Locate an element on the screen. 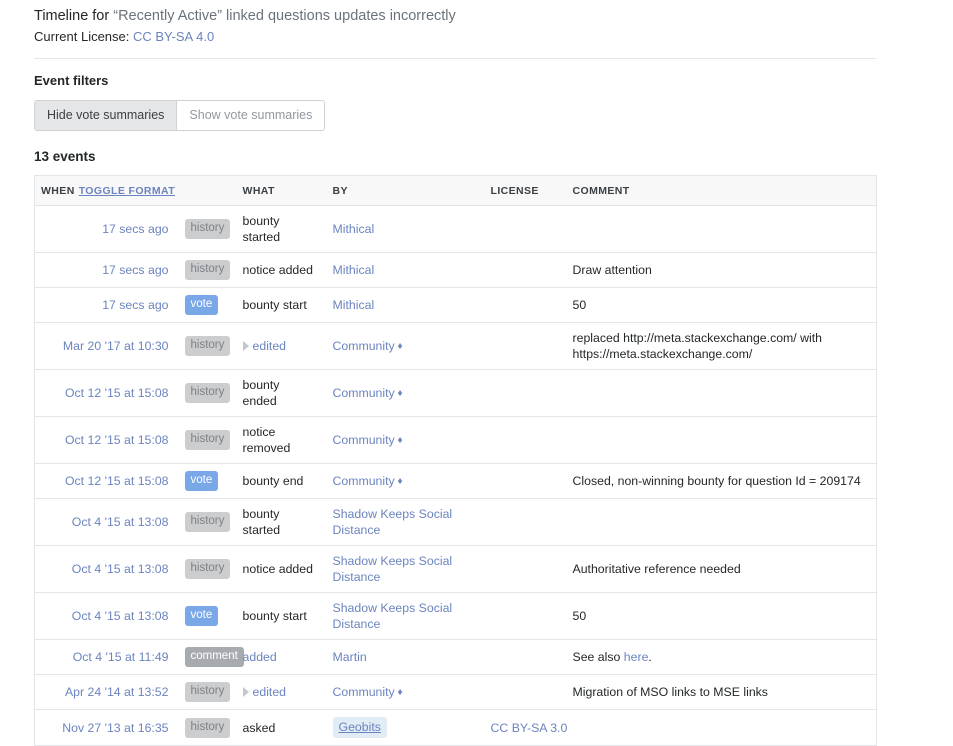 Image resolution: width=953 pixels, height=746 pixels. column-header-what: what is located at coordinates (279, 190).